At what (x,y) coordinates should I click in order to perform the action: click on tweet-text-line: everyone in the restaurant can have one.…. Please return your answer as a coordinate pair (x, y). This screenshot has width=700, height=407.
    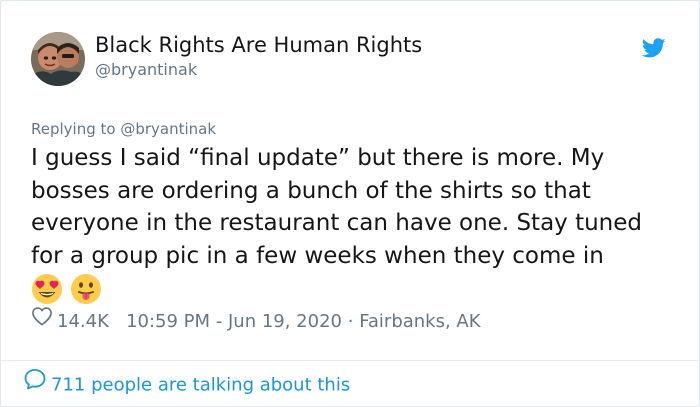
    Looking at the image, I should click on (337, 223).